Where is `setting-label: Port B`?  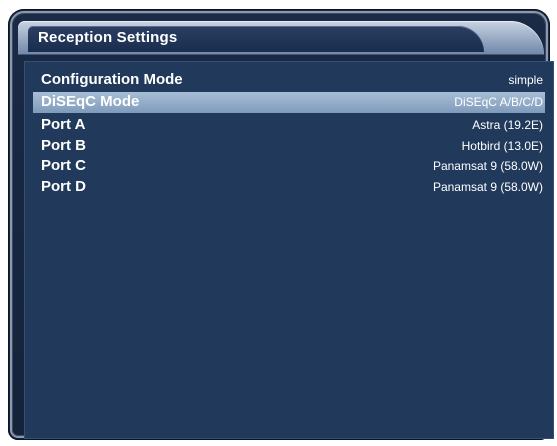
setting-label: Port B is located at coordinates (63, 145).